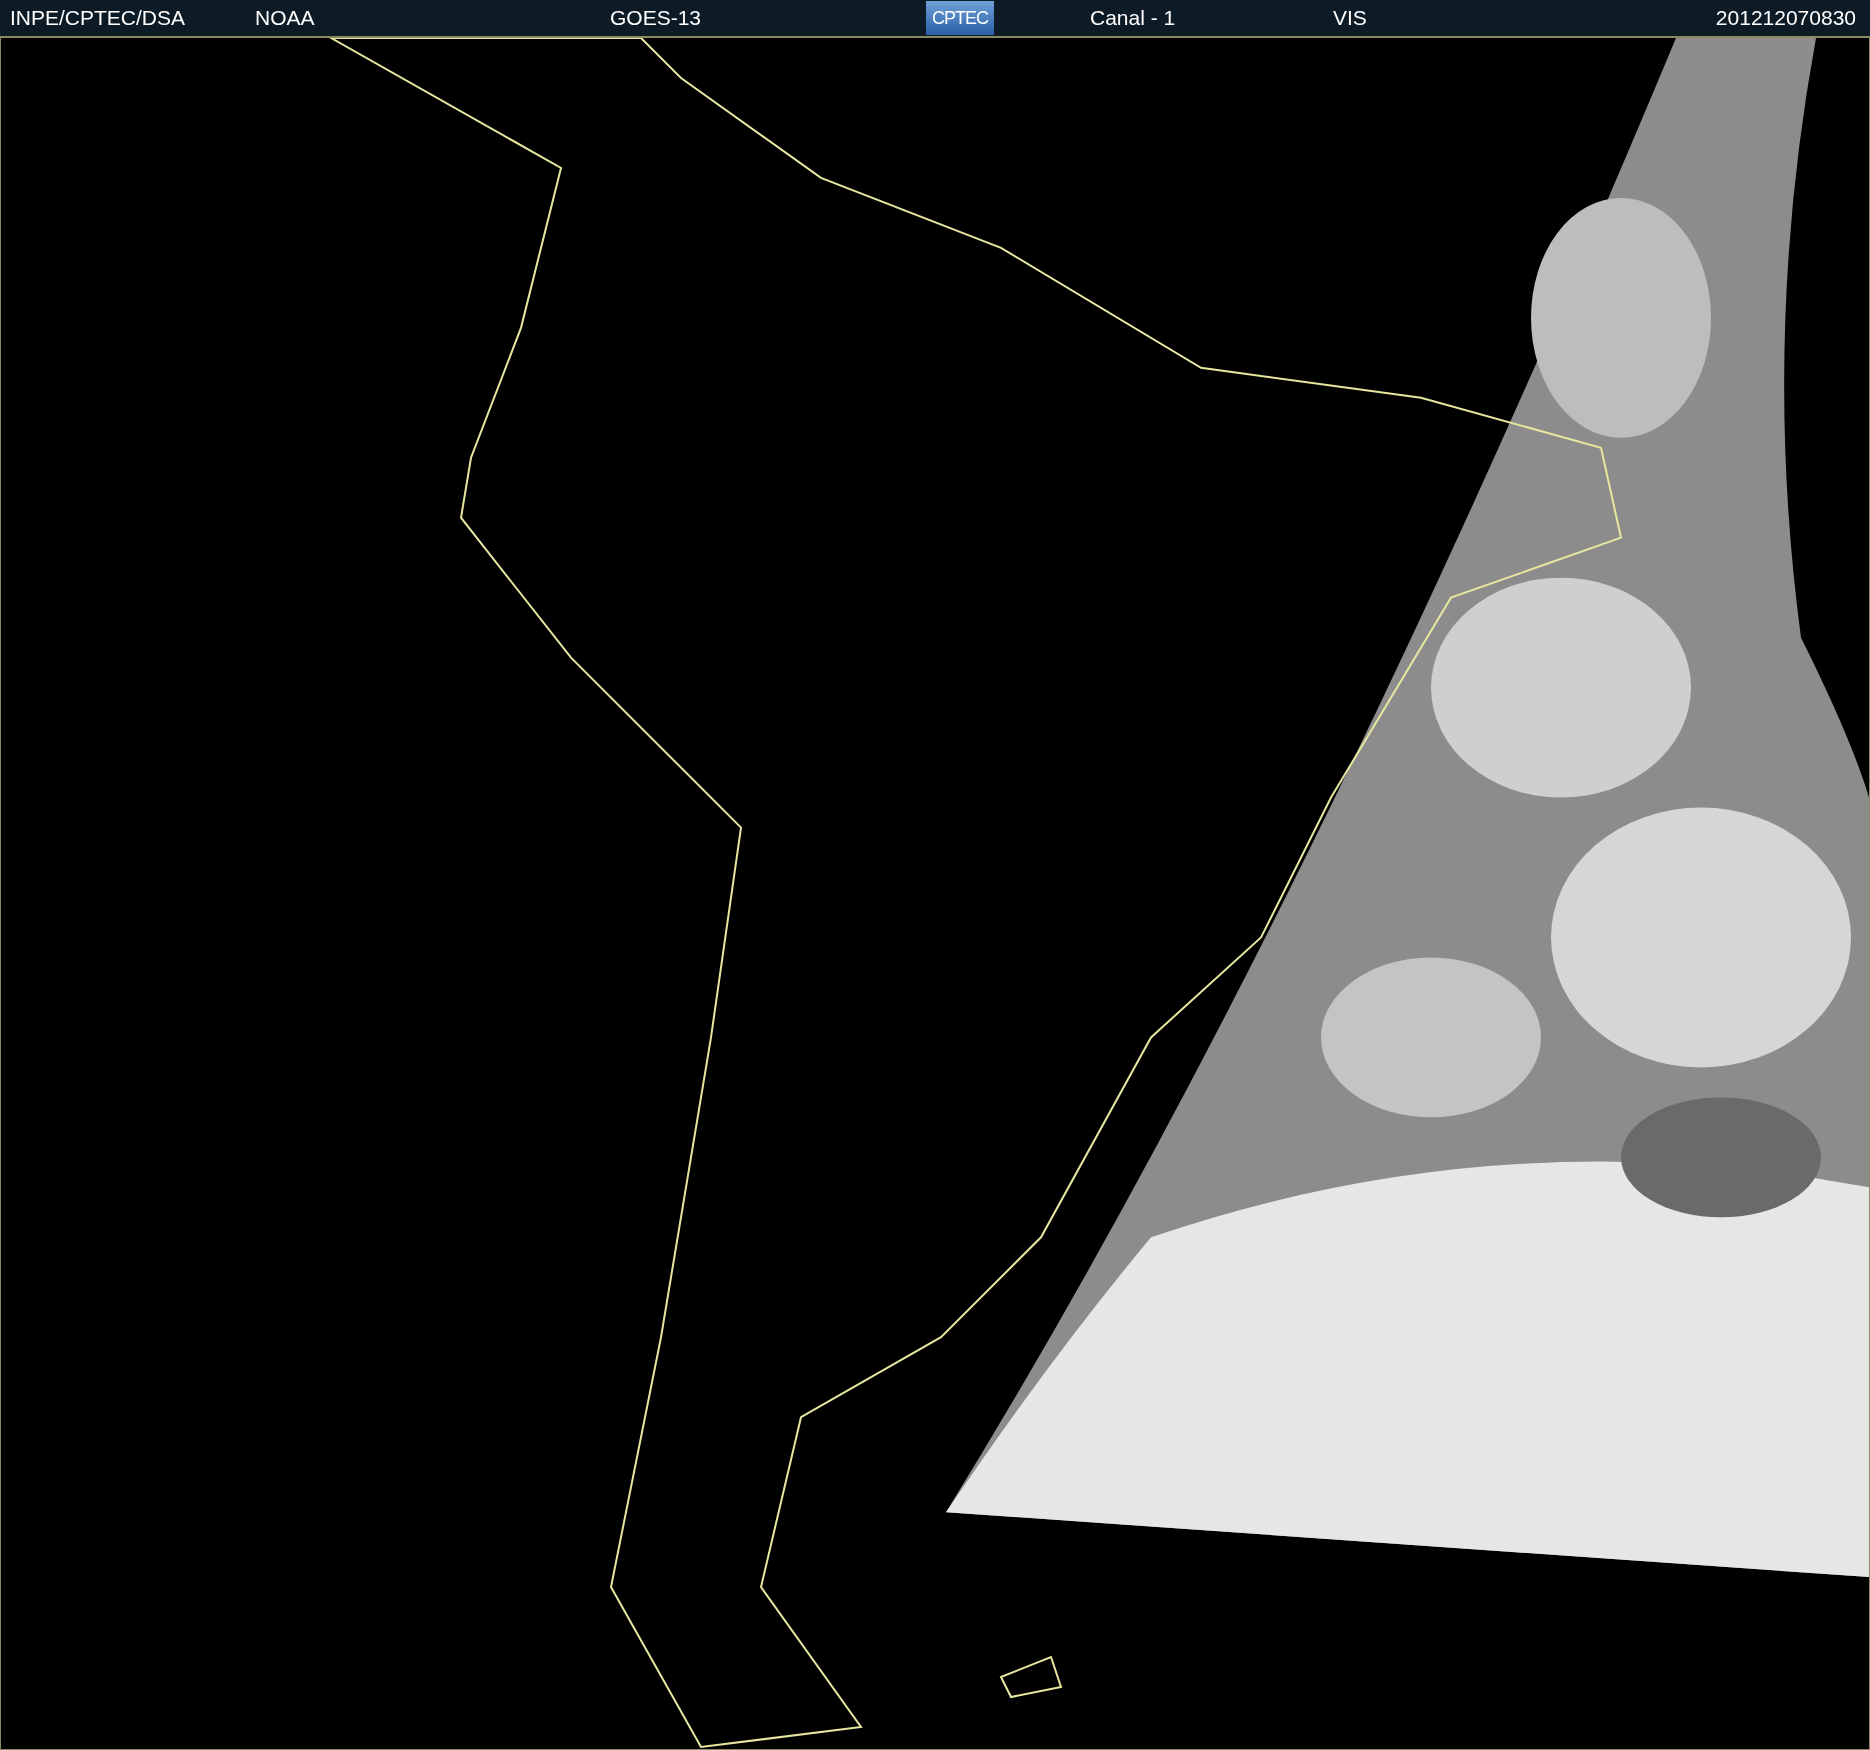 Image resolution: width=1870 pixels, height=1750 pixels. I want to click on source-label: NOAA, so click(285, 18).